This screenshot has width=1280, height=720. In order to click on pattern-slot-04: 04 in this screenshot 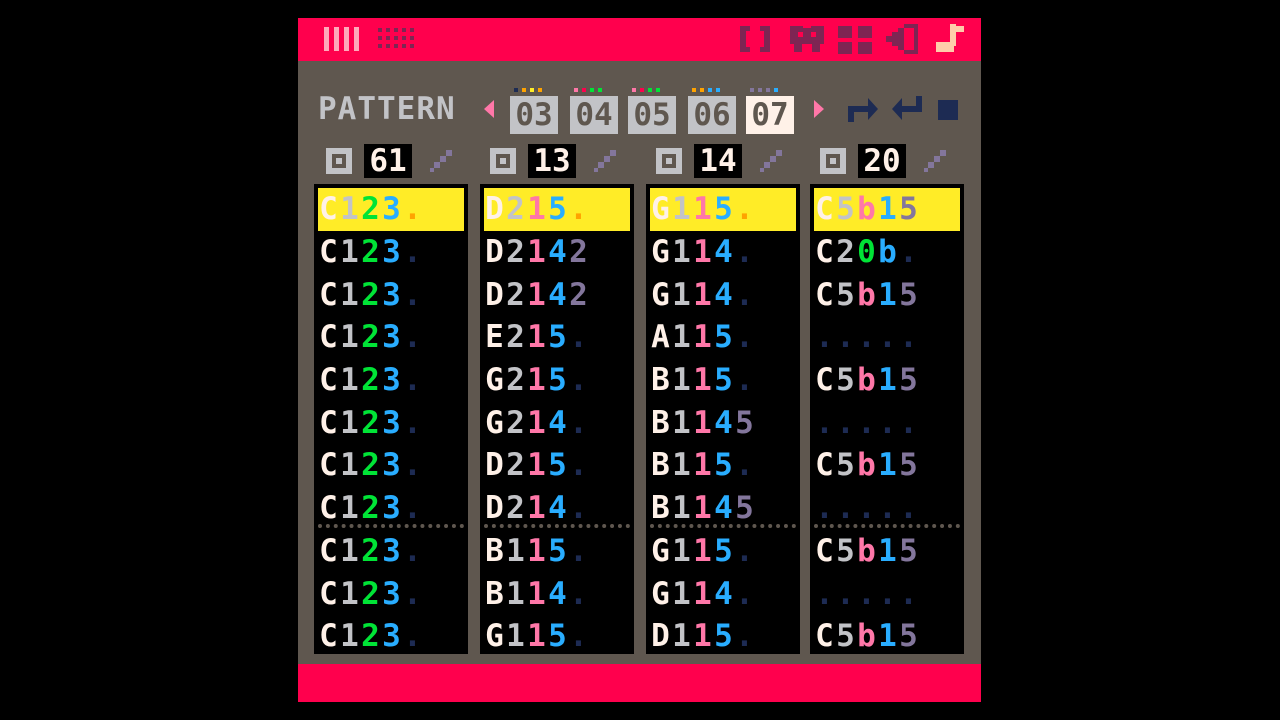, I will do `click(594, 111)`.